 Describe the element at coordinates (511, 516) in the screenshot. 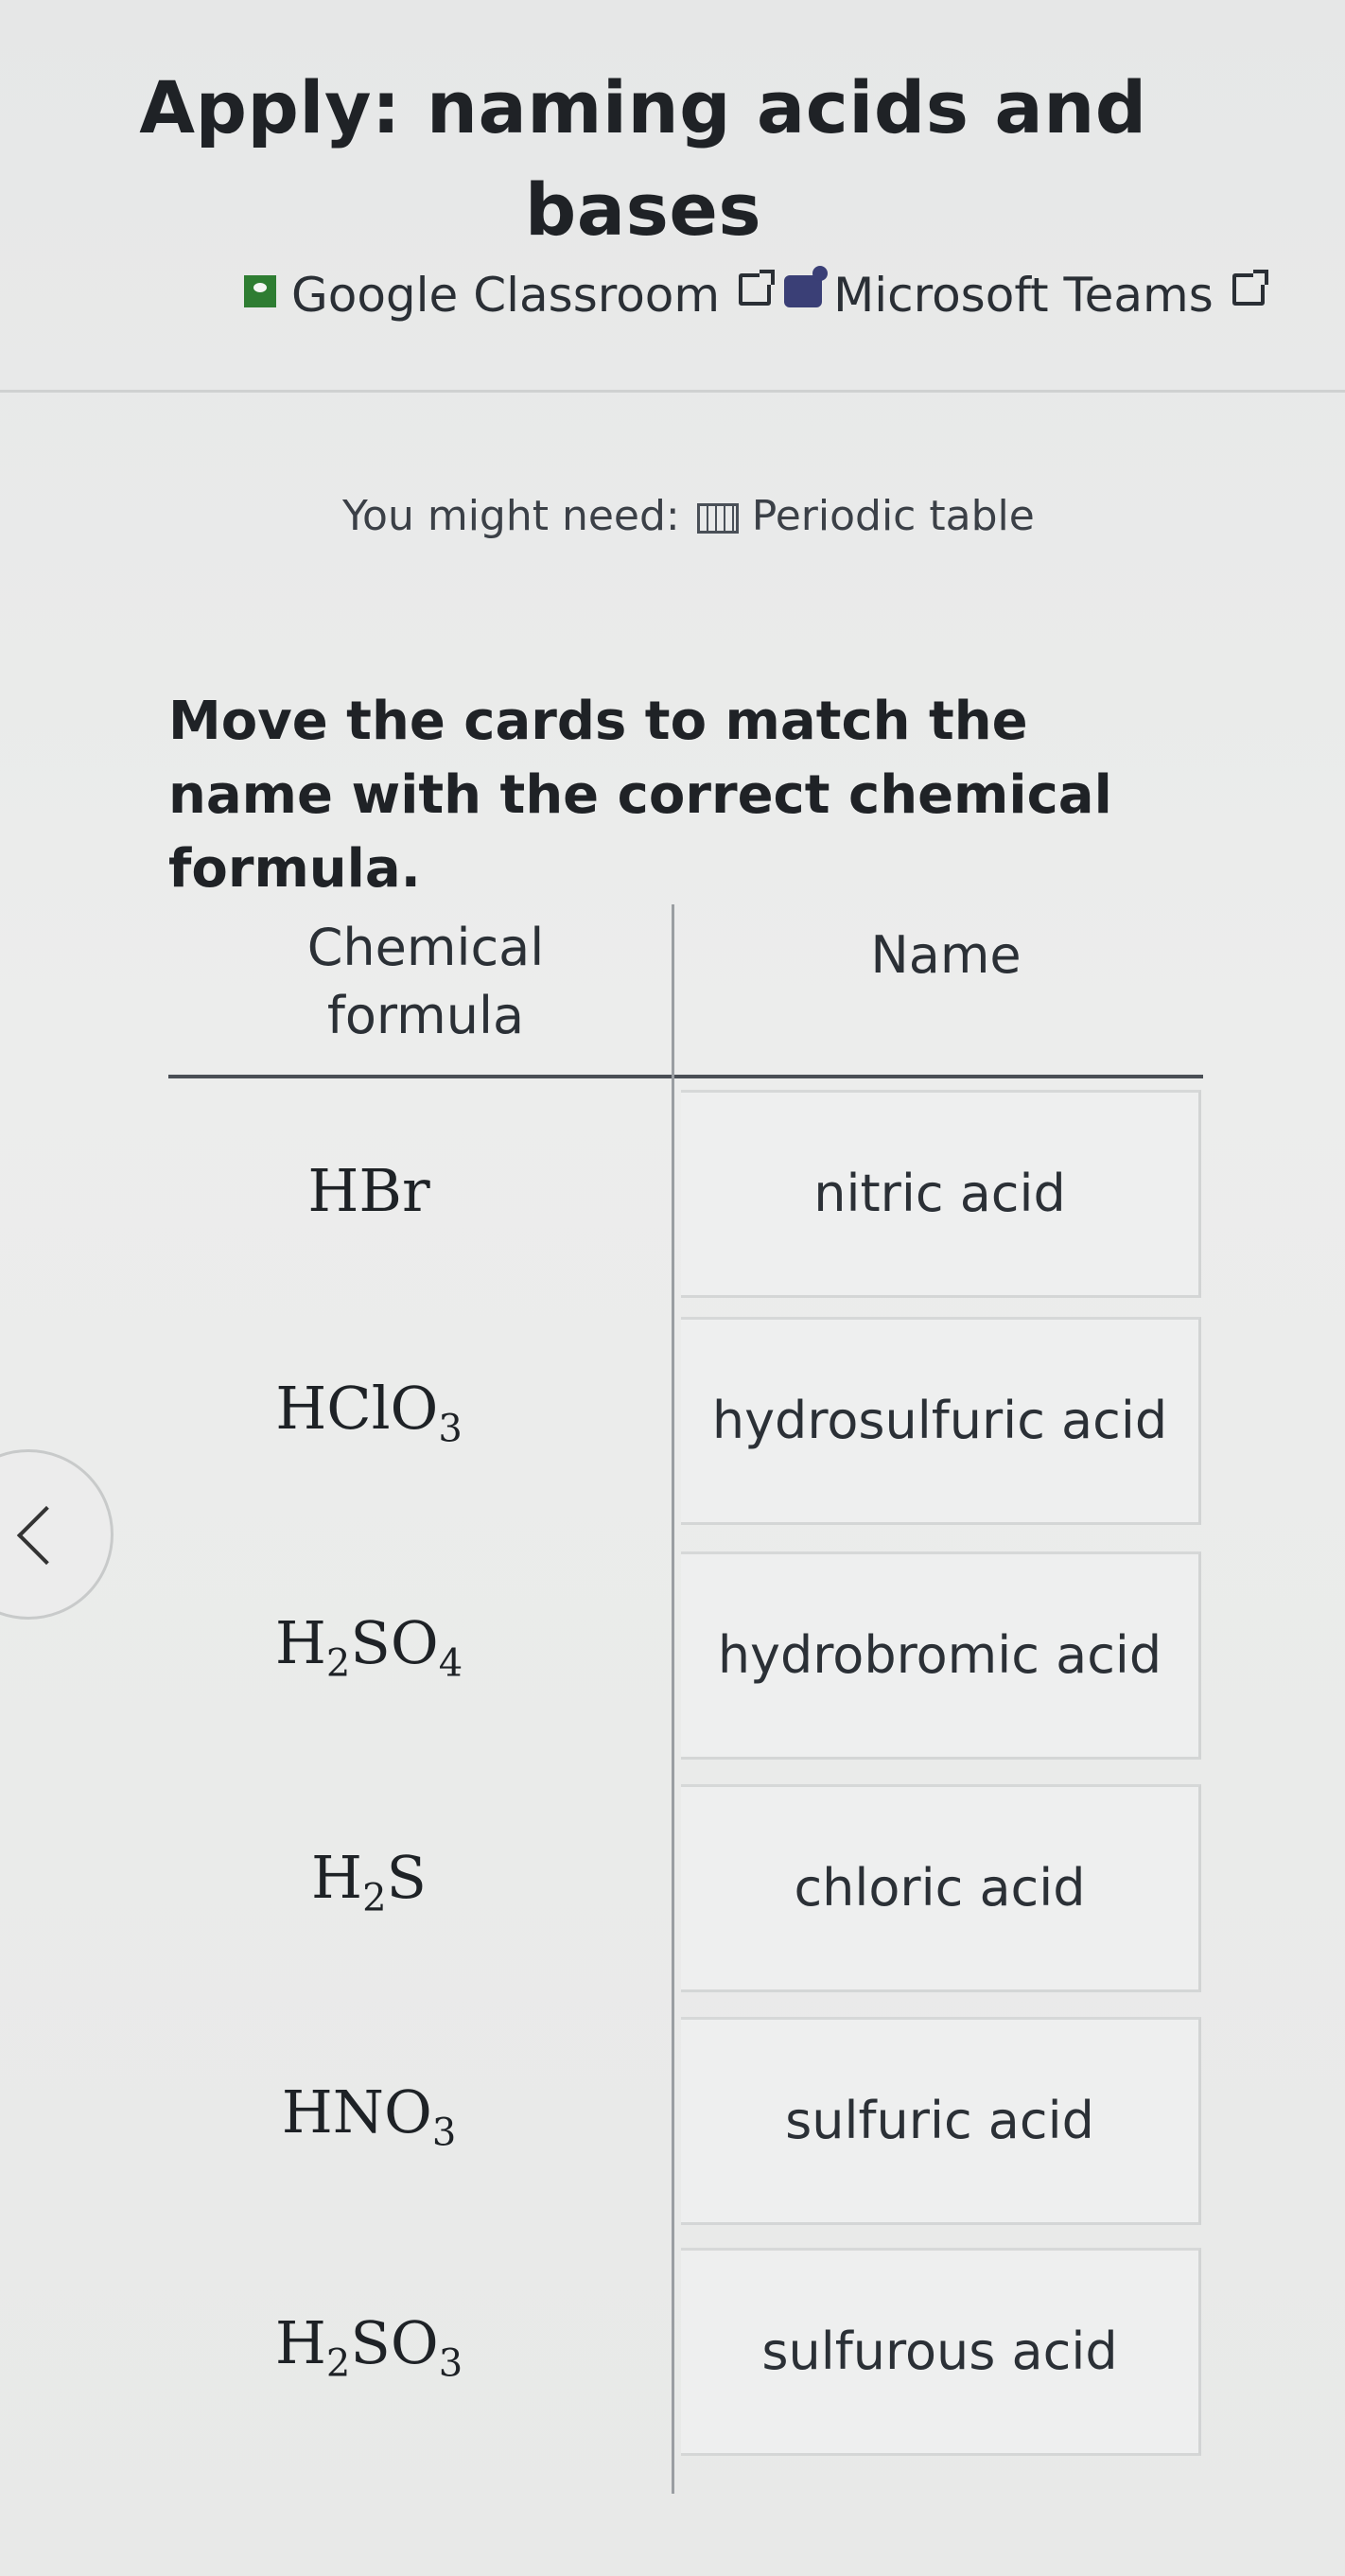

I see `resources-prefix: You might need:` at that location.